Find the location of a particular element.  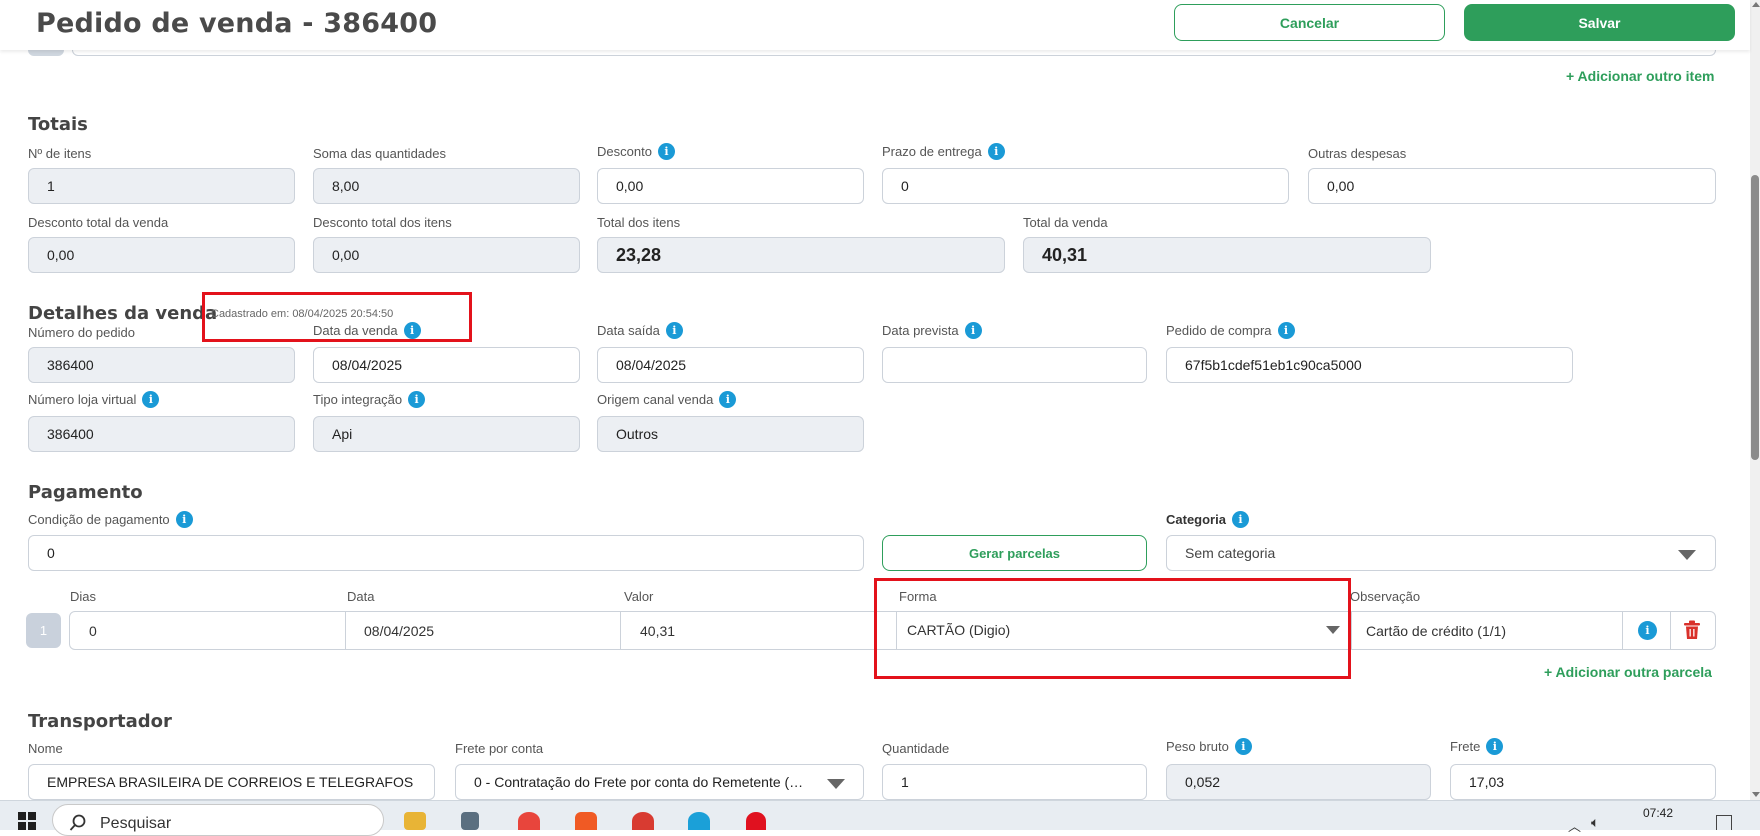

label-numero-pedido: Número do pedido is located at coordinates (81, 332).